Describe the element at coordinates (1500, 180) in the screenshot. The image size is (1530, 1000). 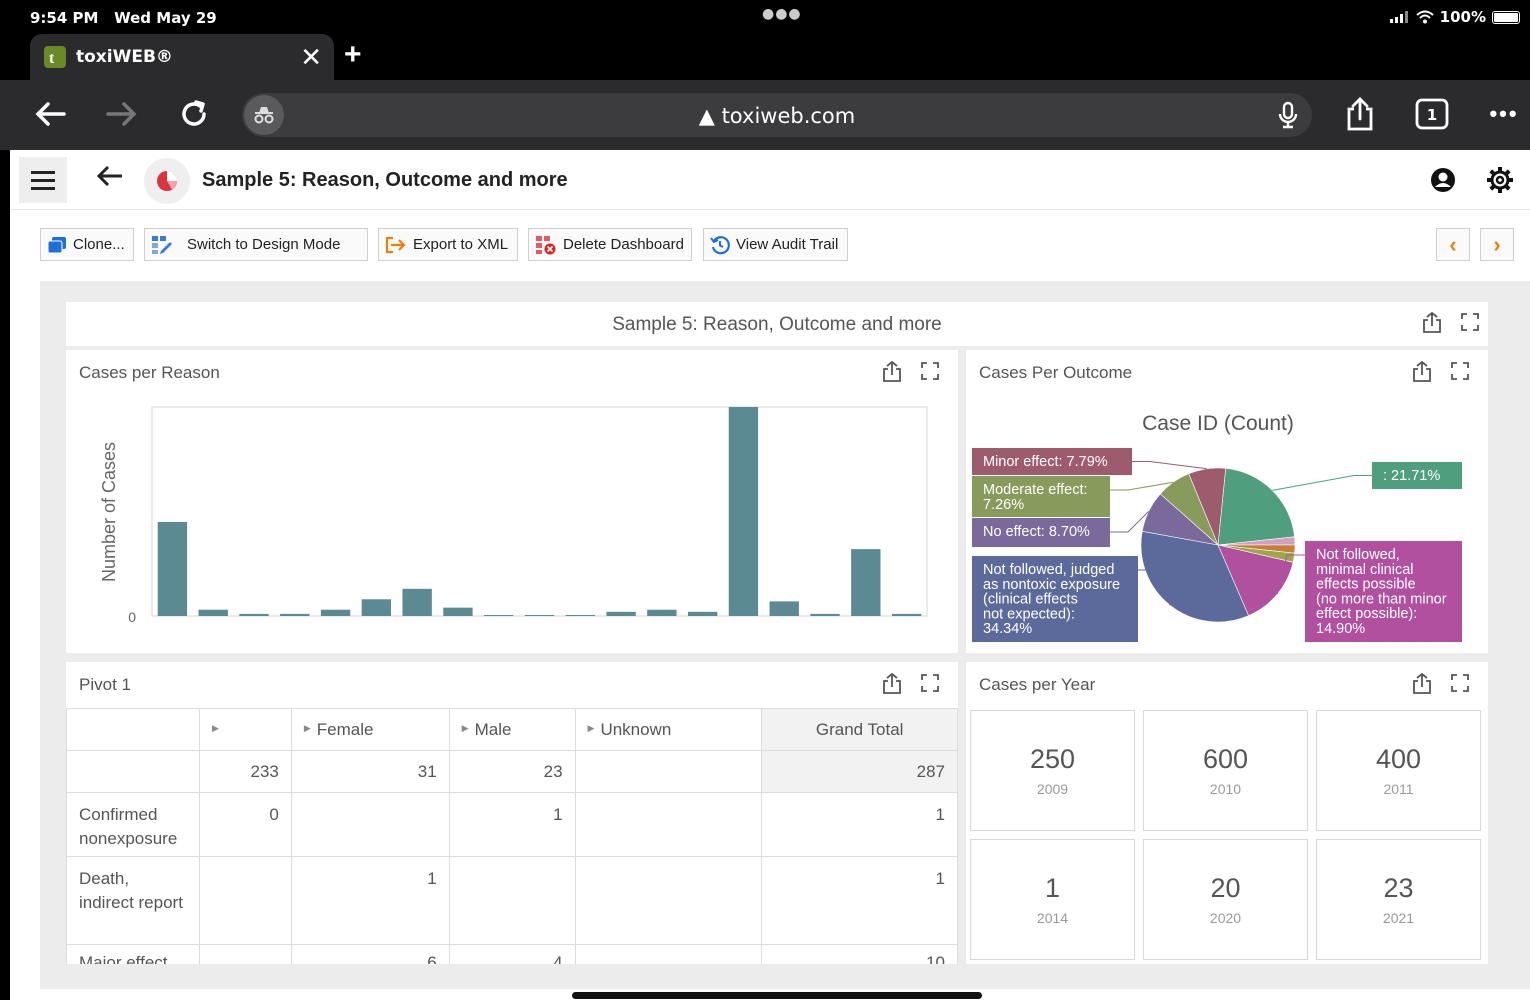
I see `settings-gear-icon` at that location.